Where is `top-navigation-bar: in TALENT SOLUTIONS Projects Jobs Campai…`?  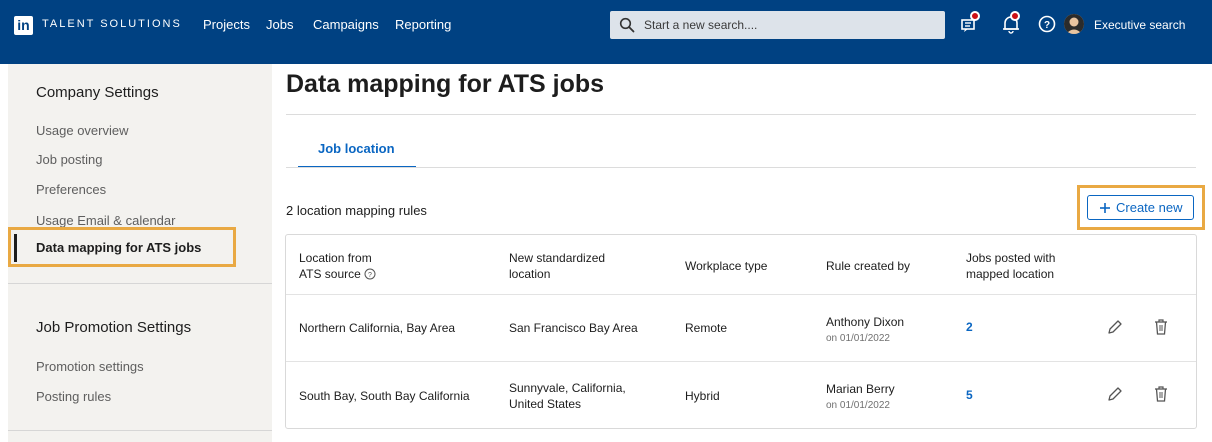 top-navigation-bar: in TALENT SOLUTIONS Projects Jobs Campai… is located at coordinates (606, 32).